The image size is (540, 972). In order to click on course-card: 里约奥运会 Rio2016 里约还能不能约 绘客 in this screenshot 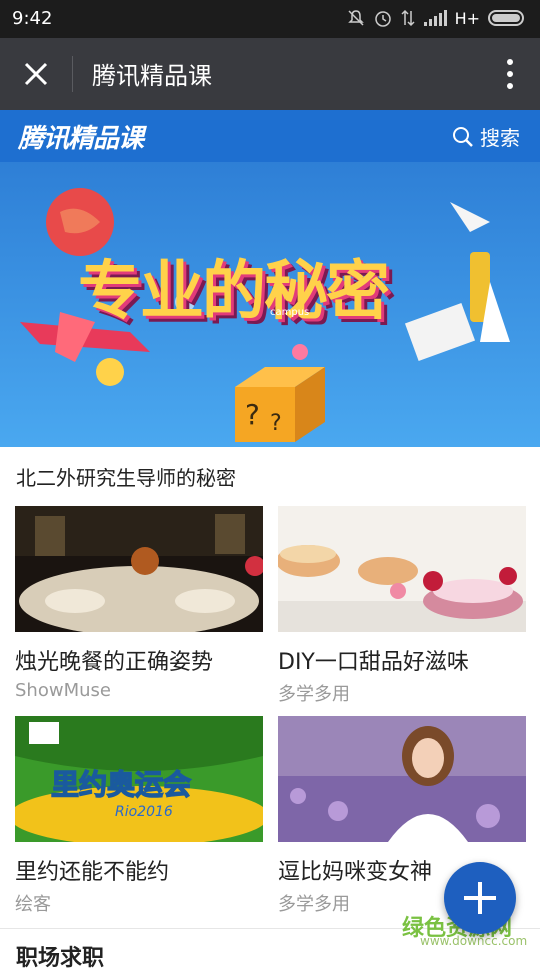, I will do `click(139, 816)`.